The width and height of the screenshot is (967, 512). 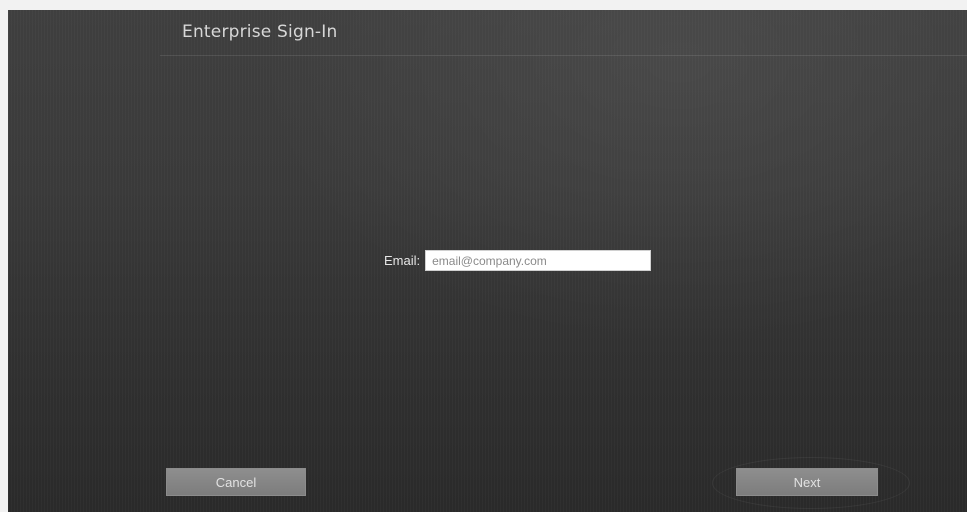 What do you see at coordinates (260, 32) in the screenshot?
I see `page-title: Enterprise Sign-In` at bounding box center [260, 32].